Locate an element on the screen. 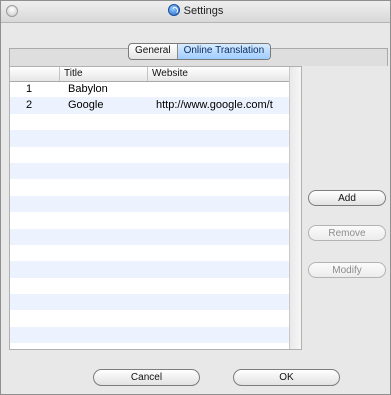 This screenshot has width=391, height=395. remove-button: Remove is located at coordinates (347, 233).